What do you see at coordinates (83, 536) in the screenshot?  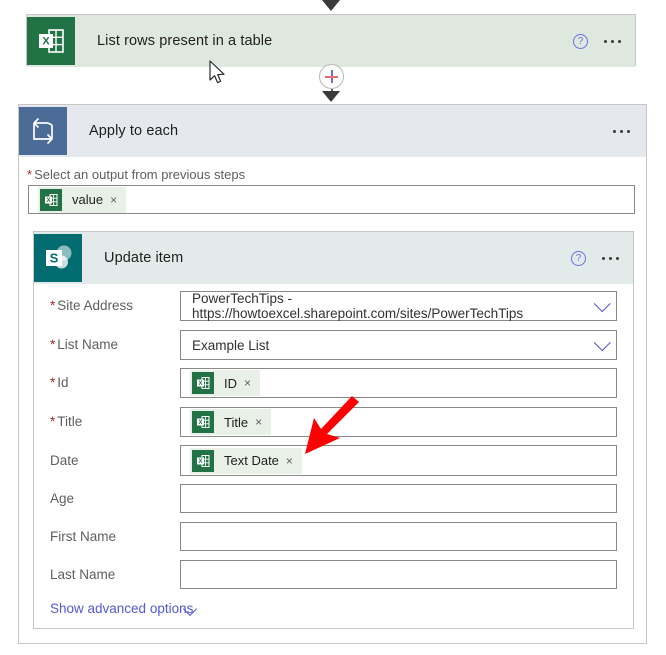 I see `field-label-first-name: First Name` at bounding box center [83, 536].